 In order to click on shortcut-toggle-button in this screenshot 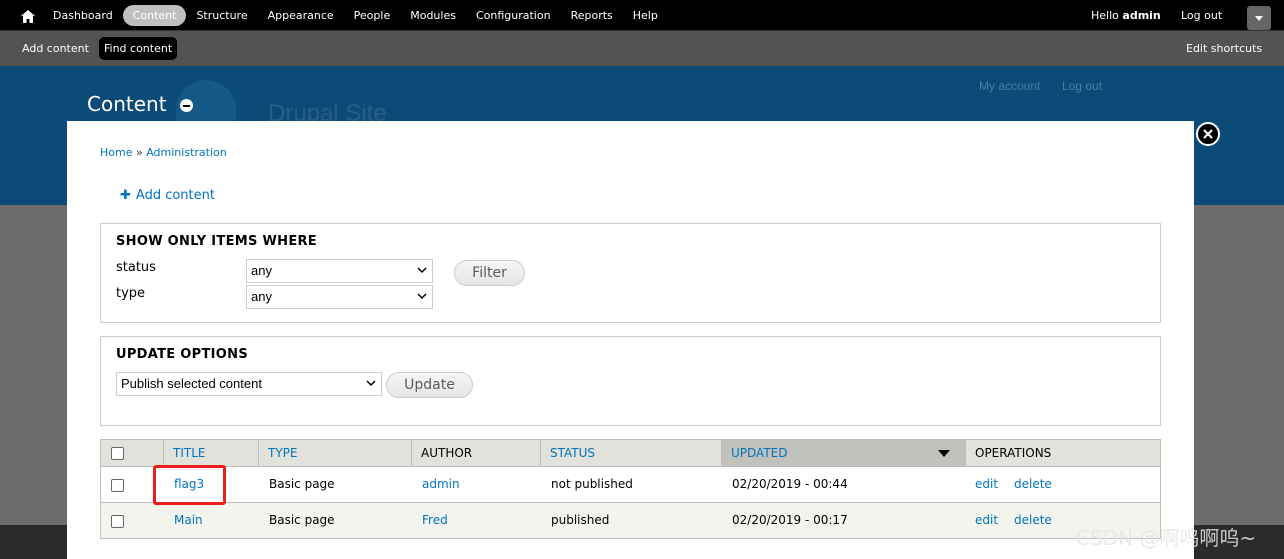, I will do `click(1259, 18)`.